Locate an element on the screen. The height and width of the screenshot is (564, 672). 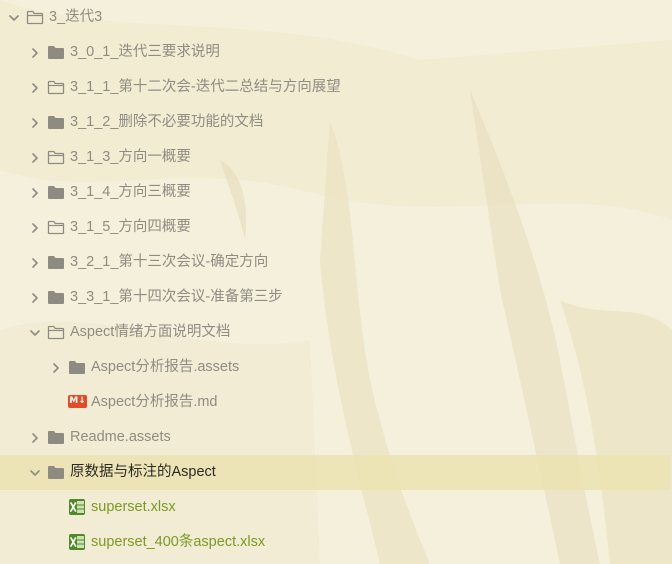
file-item: M↓ Aspect分析报告.md is located at coordinates (336, 402).